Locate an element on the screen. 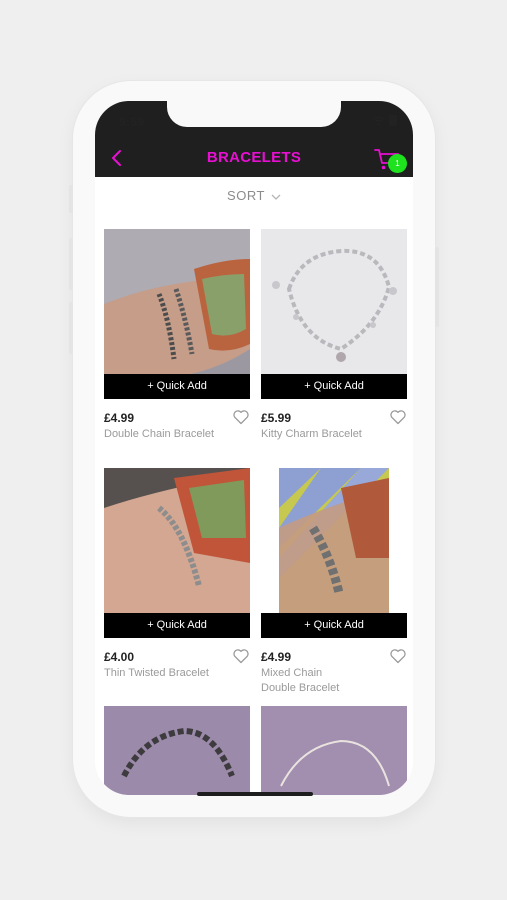  sort-bar: SORT is located at coordinates (254, 195).